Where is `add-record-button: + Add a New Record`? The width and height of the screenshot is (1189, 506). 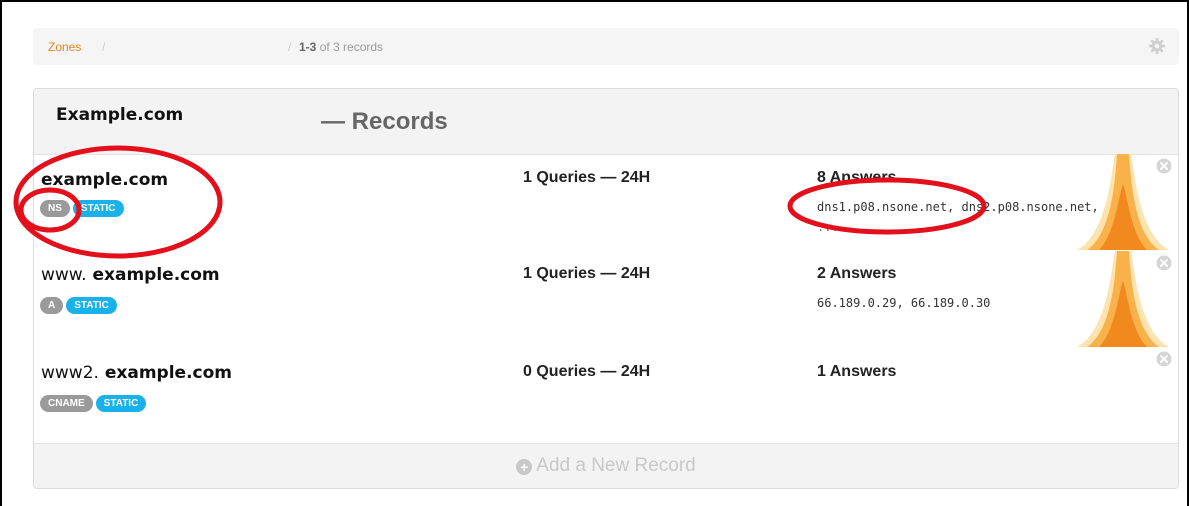 add-record-button: + Add a New Record is located at coordinates (606, 465).